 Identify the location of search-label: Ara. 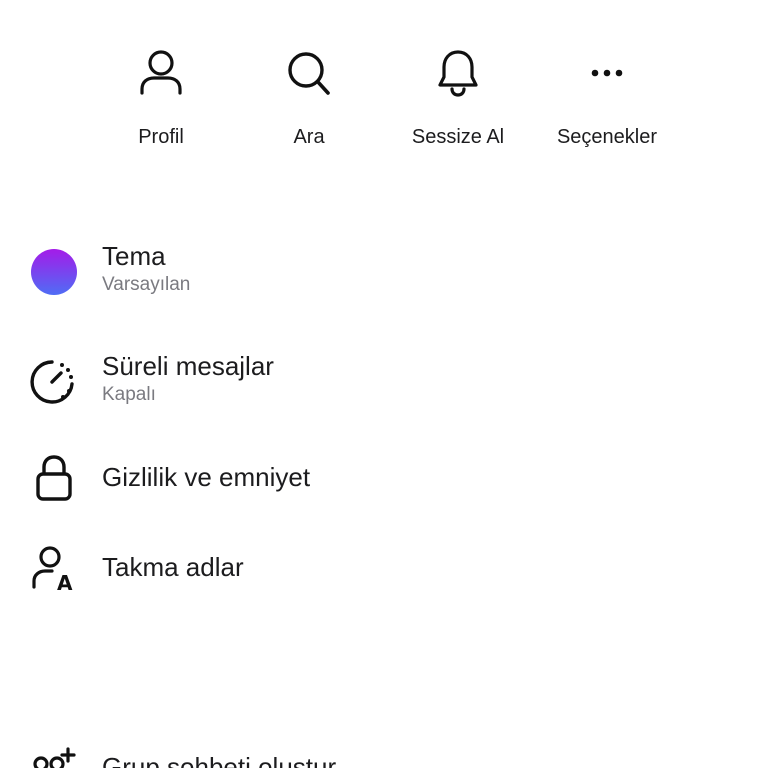
(309, 137).